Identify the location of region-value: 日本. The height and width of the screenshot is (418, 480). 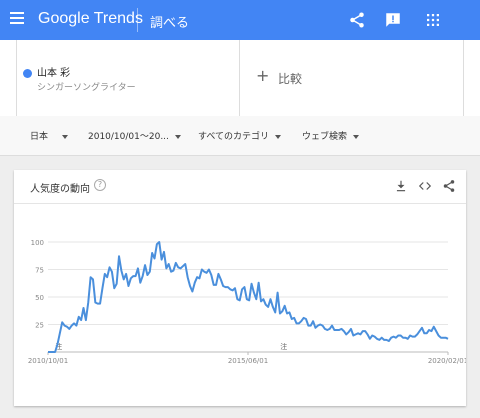
(39, 137).